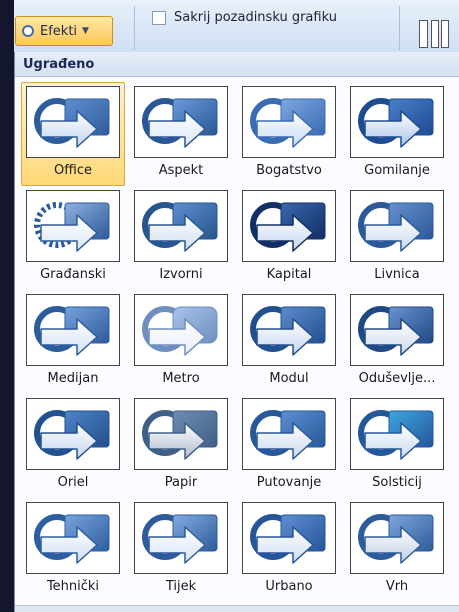 The height and width of the screenshot is (612, 459). What do you see at coordinates (289, 586) in the screenshot?
I see `effect-tile-label: Urbano` at bounding box center [289, 586].